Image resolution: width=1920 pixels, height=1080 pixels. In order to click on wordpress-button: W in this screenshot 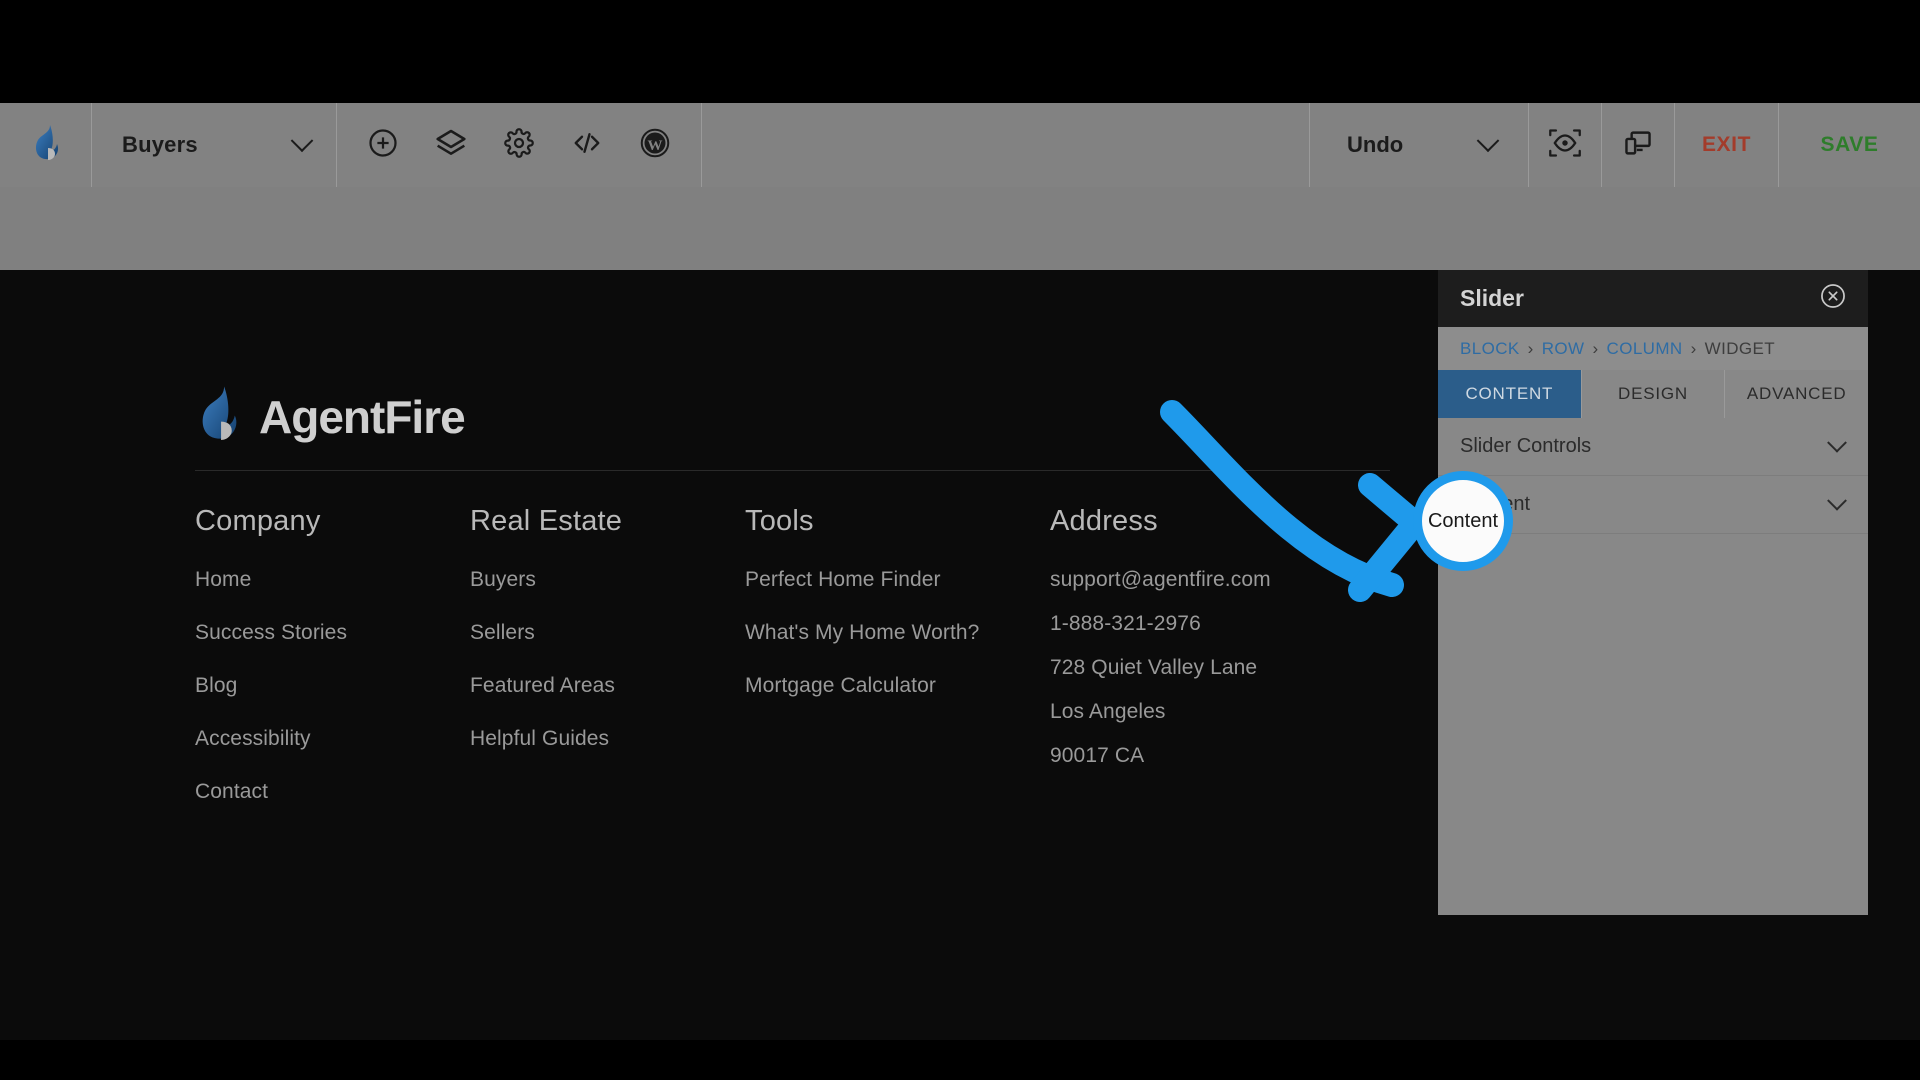, I will do `click(655, 145)`.